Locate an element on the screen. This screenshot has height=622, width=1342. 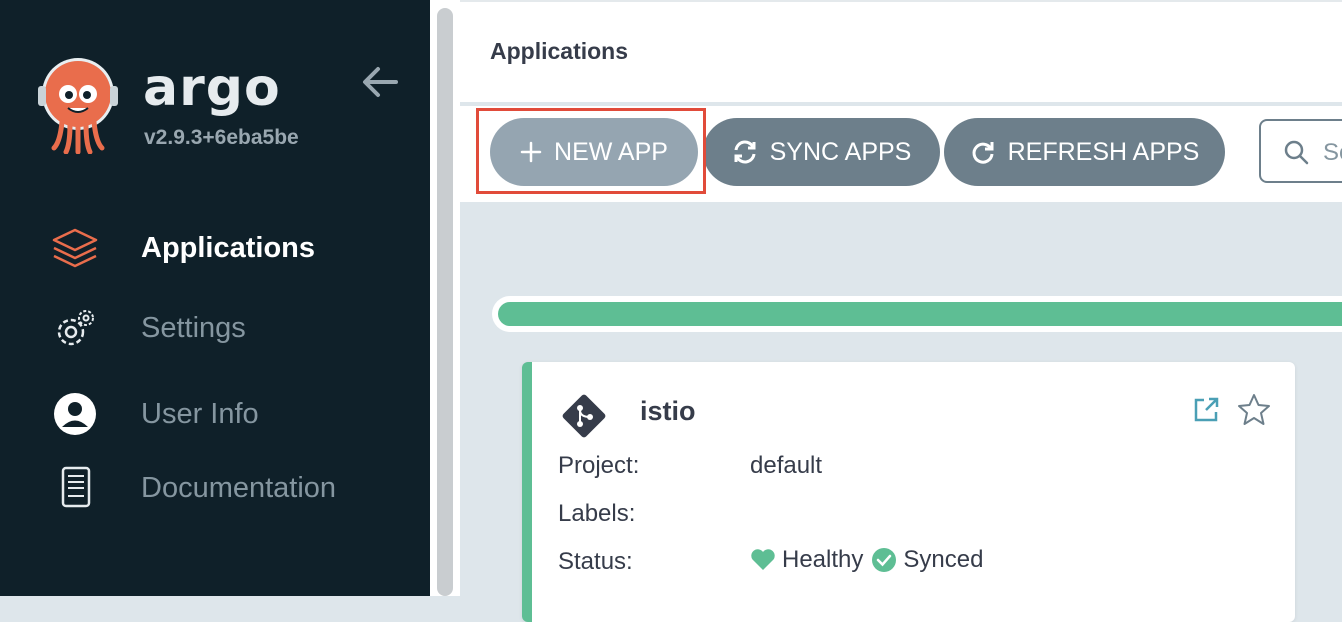
health-text: Healthy is located at coordinates (823, 559).